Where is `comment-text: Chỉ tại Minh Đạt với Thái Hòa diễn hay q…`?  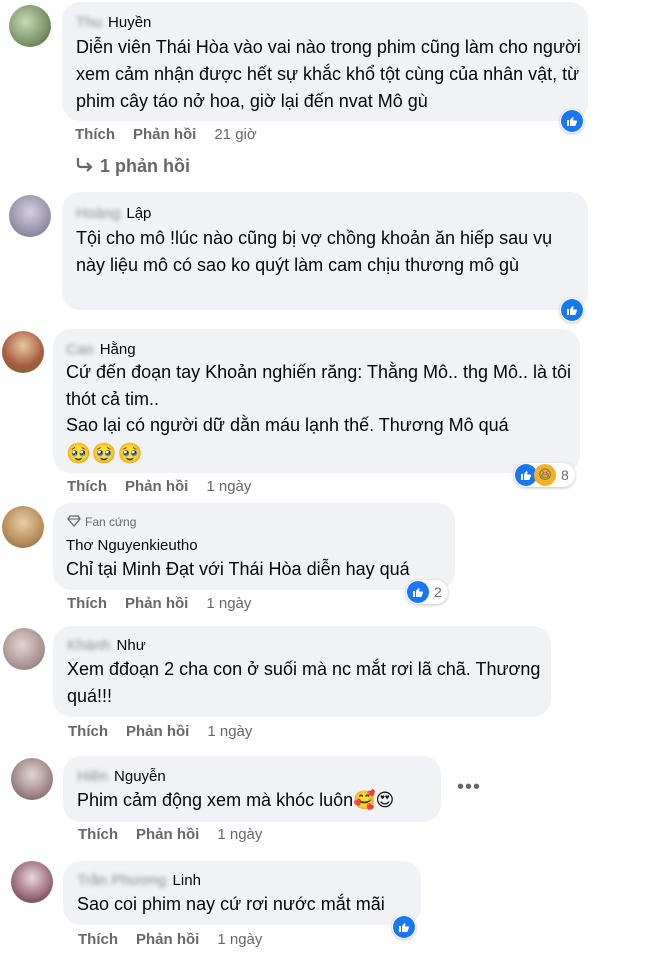
comment-text: Chỉ tại Minh Đạt với Thái Hòa diễn hay q… is located at coordinates (238, 569).